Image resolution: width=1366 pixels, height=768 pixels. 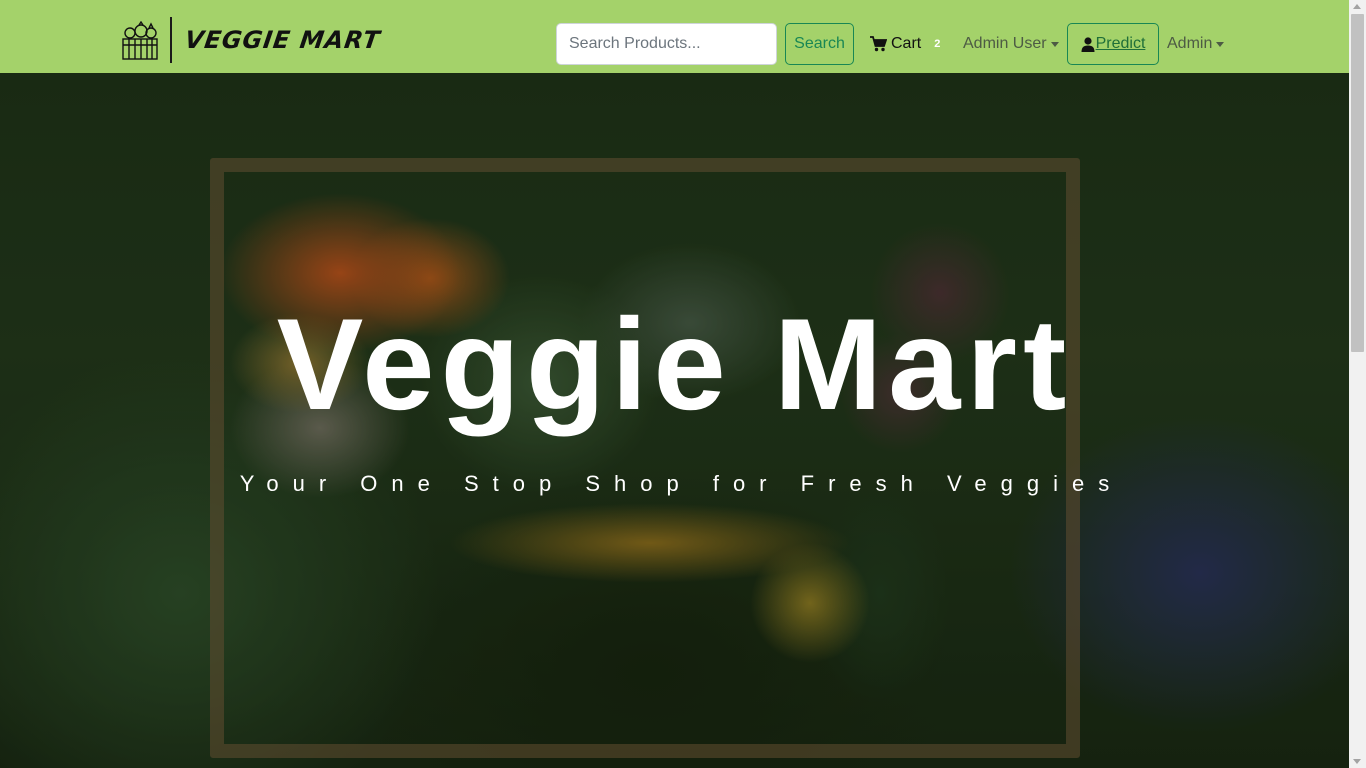 What do you see at coordinates (1357, 761) in the screenshot?
I see `scroll-down-icon` at bounding box center [1357, 761].